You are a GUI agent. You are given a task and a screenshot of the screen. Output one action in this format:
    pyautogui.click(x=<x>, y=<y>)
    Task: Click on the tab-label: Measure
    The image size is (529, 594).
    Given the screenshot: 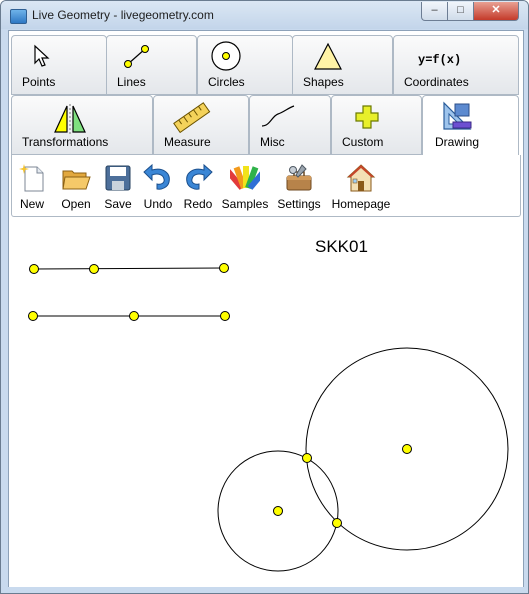 What is the action you would take?
    pyautogui.click(x=187, y=142)
    